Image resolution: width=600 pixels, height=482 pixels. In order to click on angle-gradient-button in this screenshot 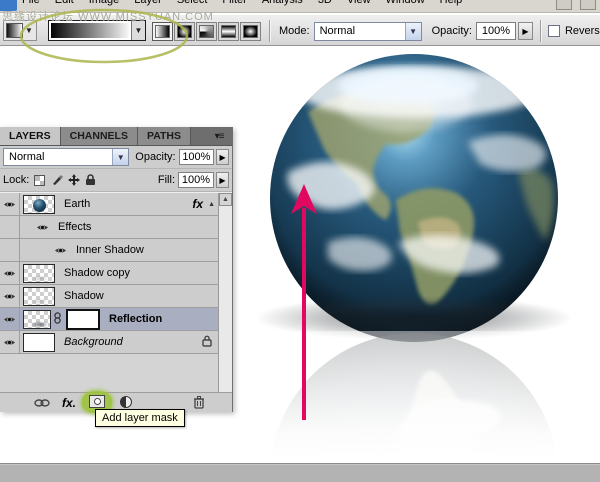, I will do `click(206, 31)`.